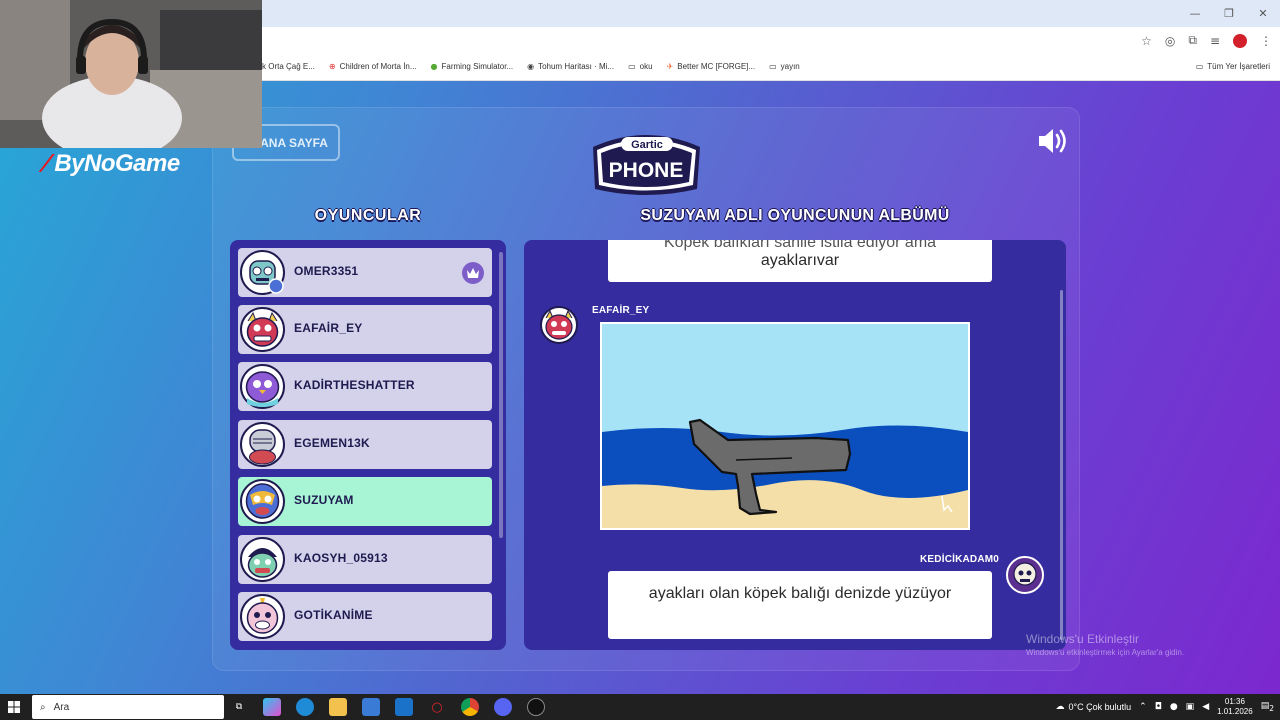 The width and height of the screenshot is (1280, 720). What do you see at coordinates (795, 215) in the screenshot?
I see `album-heading: SUZUYAM ADLI OYUNCUNUN ALBÜMÜ` at bounding box center [795, 215].